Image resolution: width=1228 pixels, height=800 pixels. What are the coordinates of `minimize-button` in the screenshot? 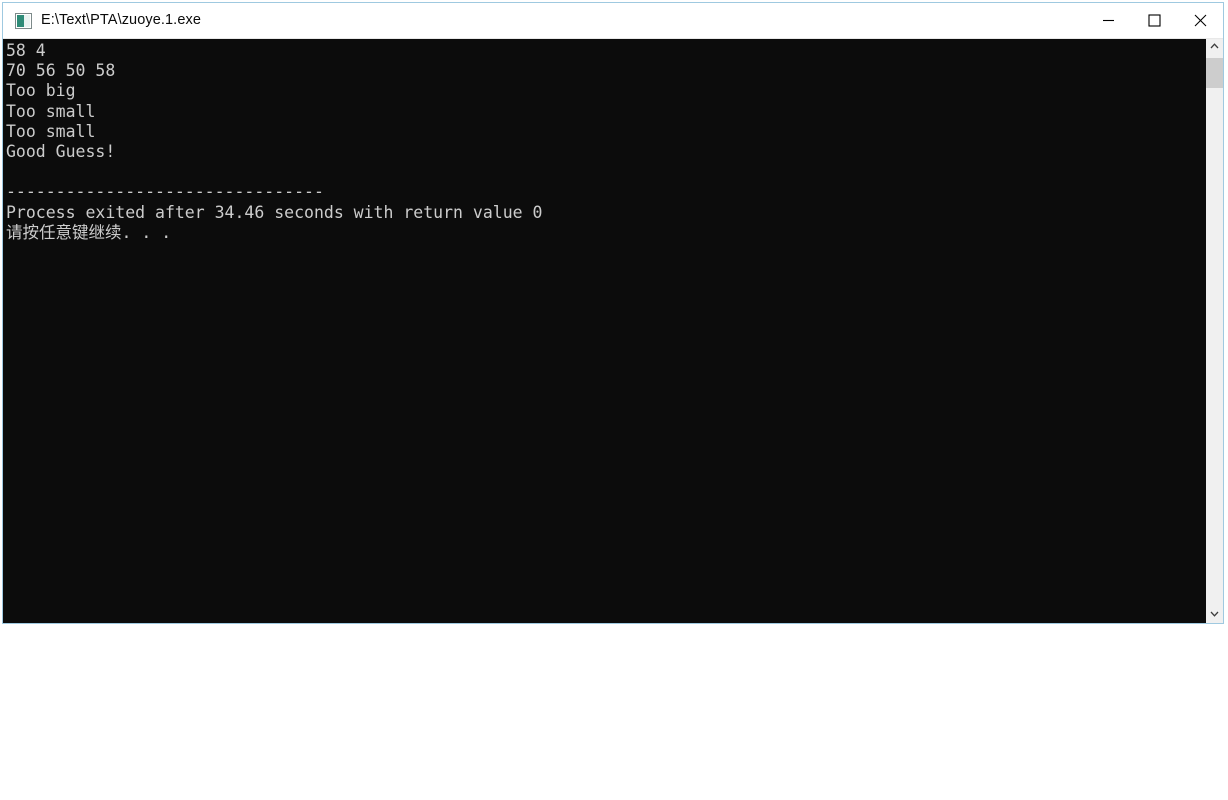 It's located at (1108, 20).